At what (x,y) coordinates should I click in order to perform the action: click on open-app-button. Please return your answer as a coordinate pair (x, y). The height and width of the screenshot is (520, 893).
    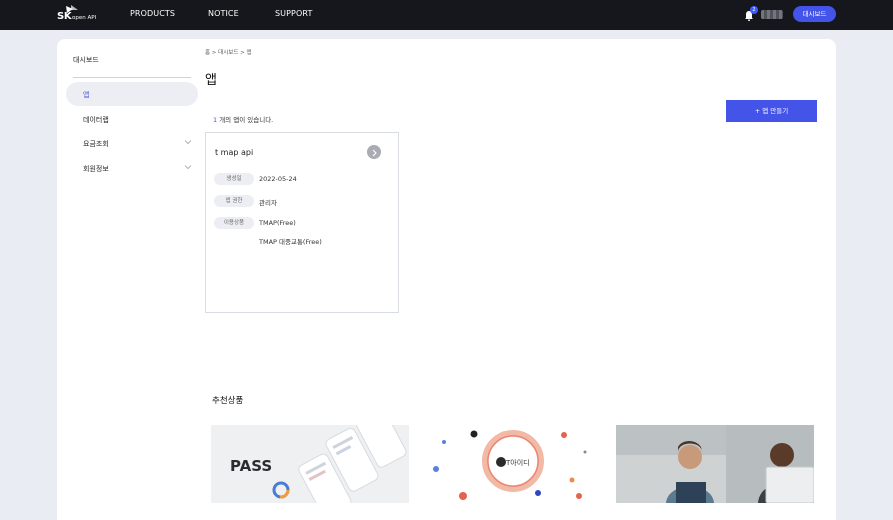
    Looking at the image, I should click on (374, 152).